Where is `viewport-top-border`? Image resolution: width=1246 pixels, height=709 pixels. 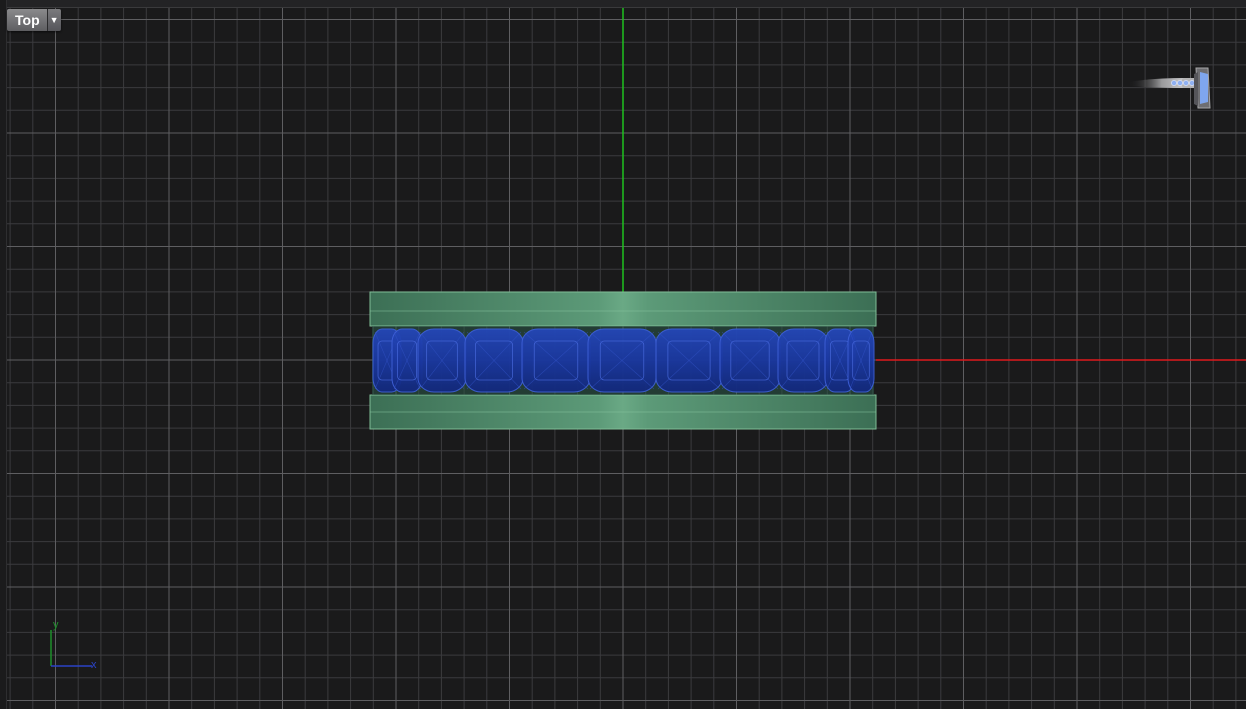 viewport-top-border is located at coordinates (623, 4).